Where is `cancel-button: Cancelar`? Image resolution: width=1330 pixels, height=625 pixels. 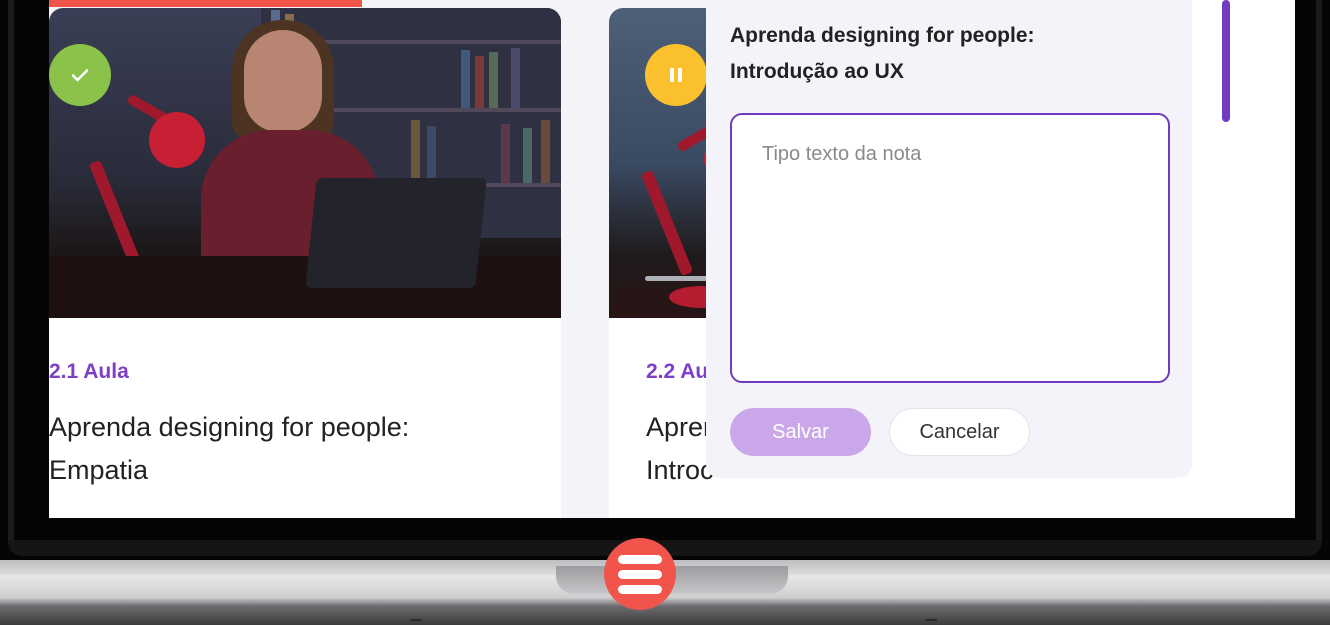 cancel-button: Cancelar is located at coordinates (959, 432).